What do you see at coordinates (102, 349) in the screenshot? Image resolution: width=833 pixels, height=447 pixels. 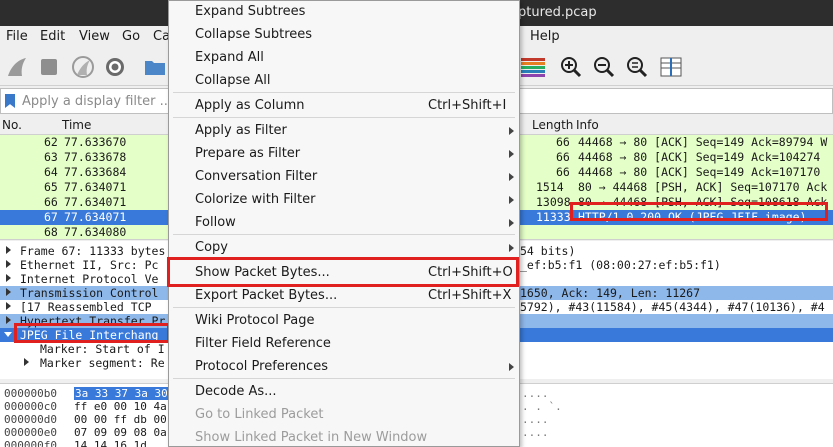 I see `detail-text: Marker: Start of I` at bounding box center [102, 349].